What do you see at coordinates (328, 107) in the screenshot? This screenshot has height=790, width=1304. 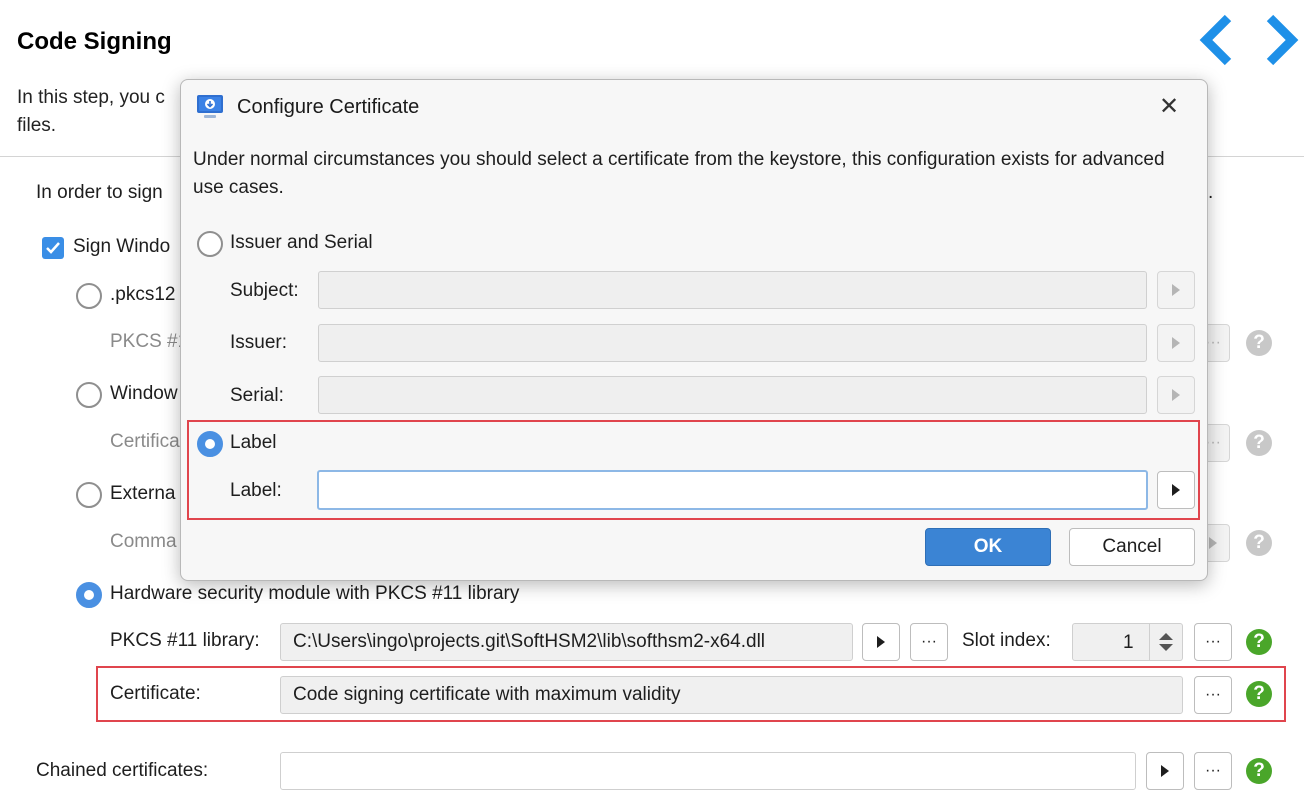 I see `dialog-title: Configure Certificate` at bounding box center [328, 107].